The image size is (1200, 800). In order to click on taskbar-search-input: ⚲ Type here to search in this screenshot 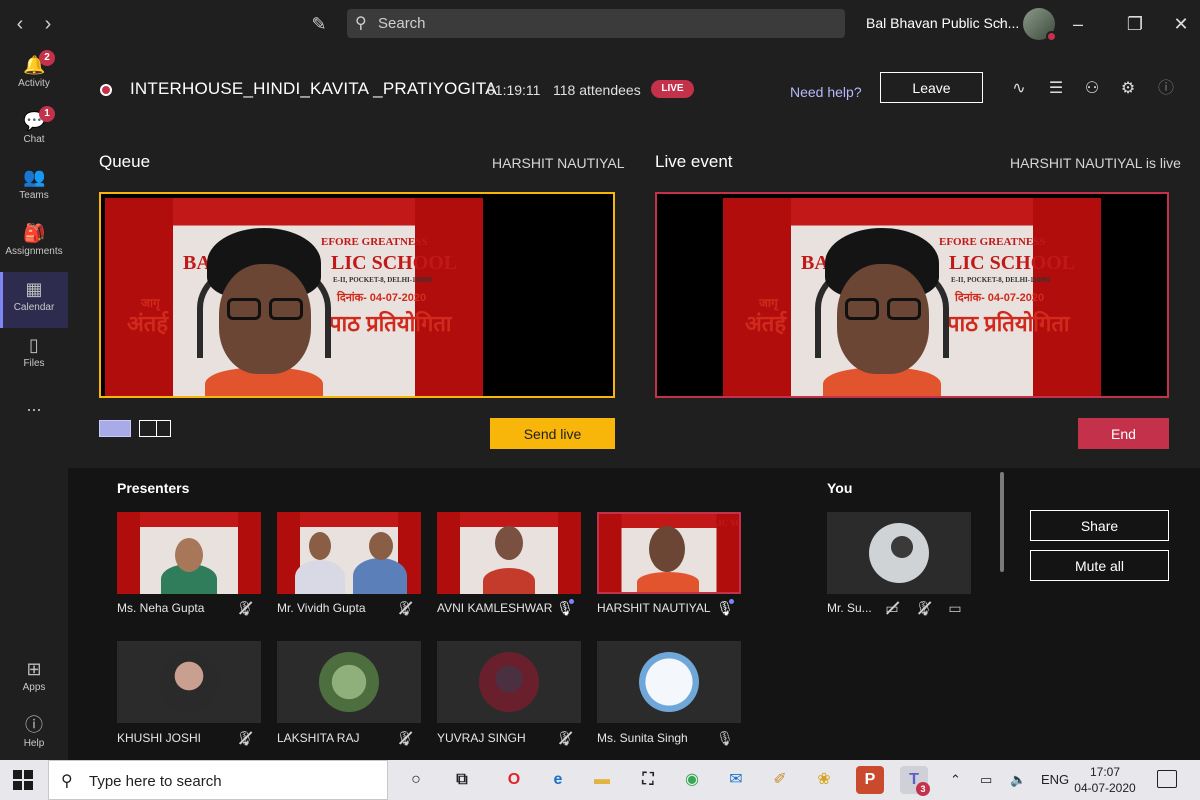, I will do `click(218, 780)`.